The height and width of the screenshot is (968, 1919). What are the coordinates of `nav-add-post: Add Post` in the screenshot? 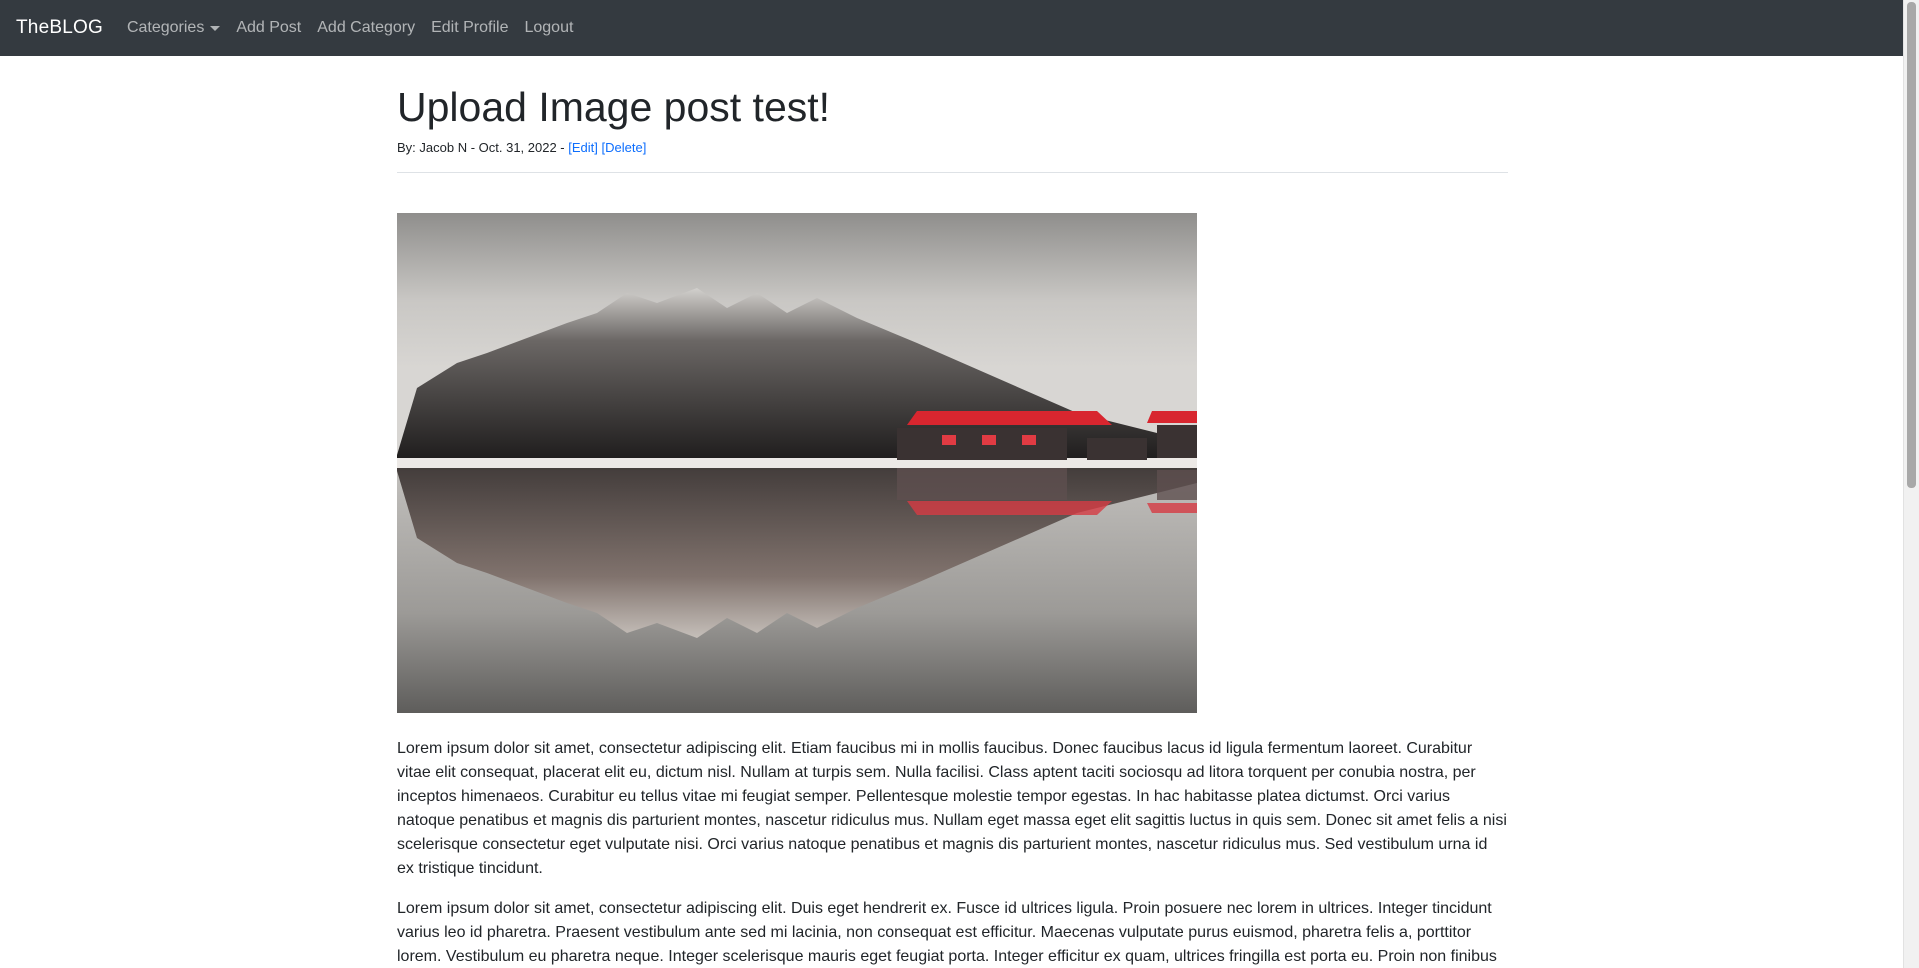 It's located at (268, 28).